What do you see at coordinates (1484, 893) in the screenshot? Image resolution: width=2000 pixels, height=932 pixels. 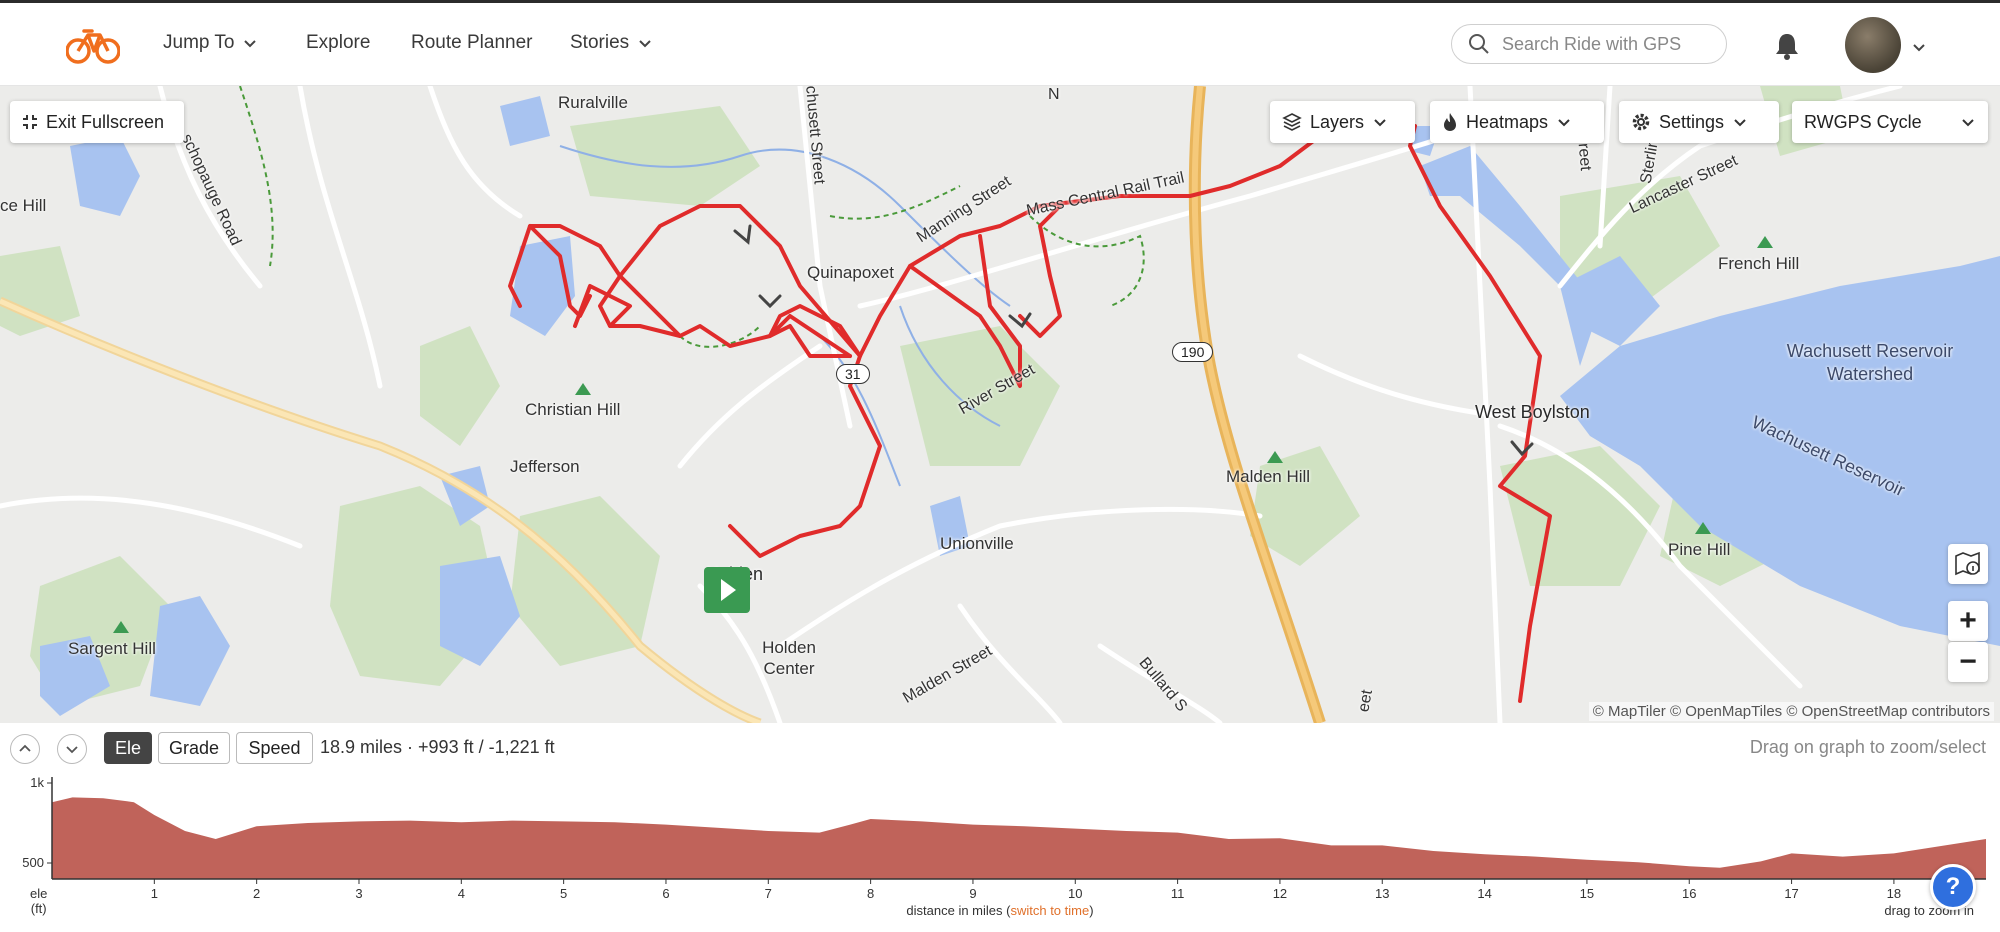 I see `x-tick-label: 14` at bounding box center [1484, 893].